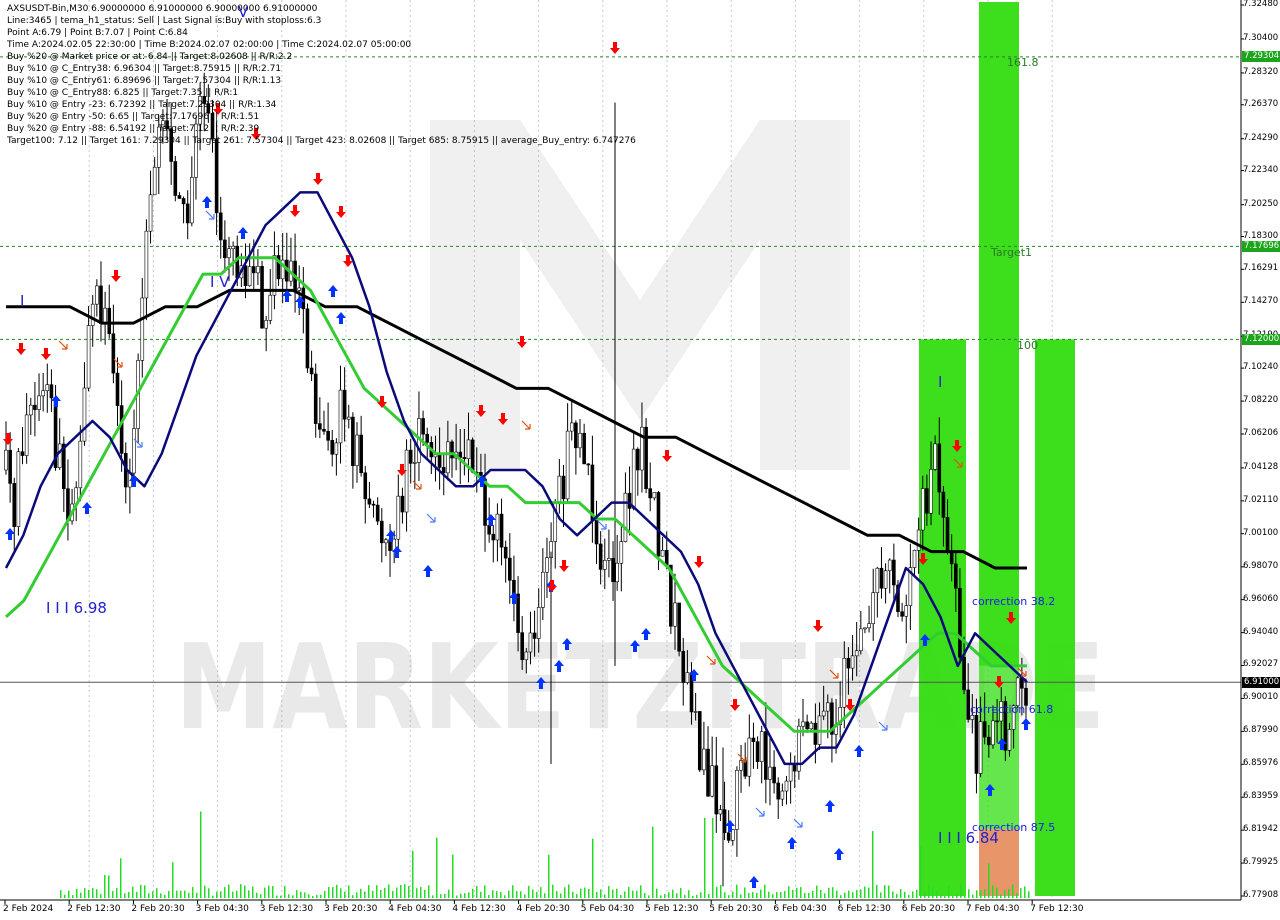 The width and height of the screenshot is (1280, 920). What do you see at coordinates (1261, 432) in the screenshot?
I see `price-label: 7.06206` at bounding box center [1261, 432].